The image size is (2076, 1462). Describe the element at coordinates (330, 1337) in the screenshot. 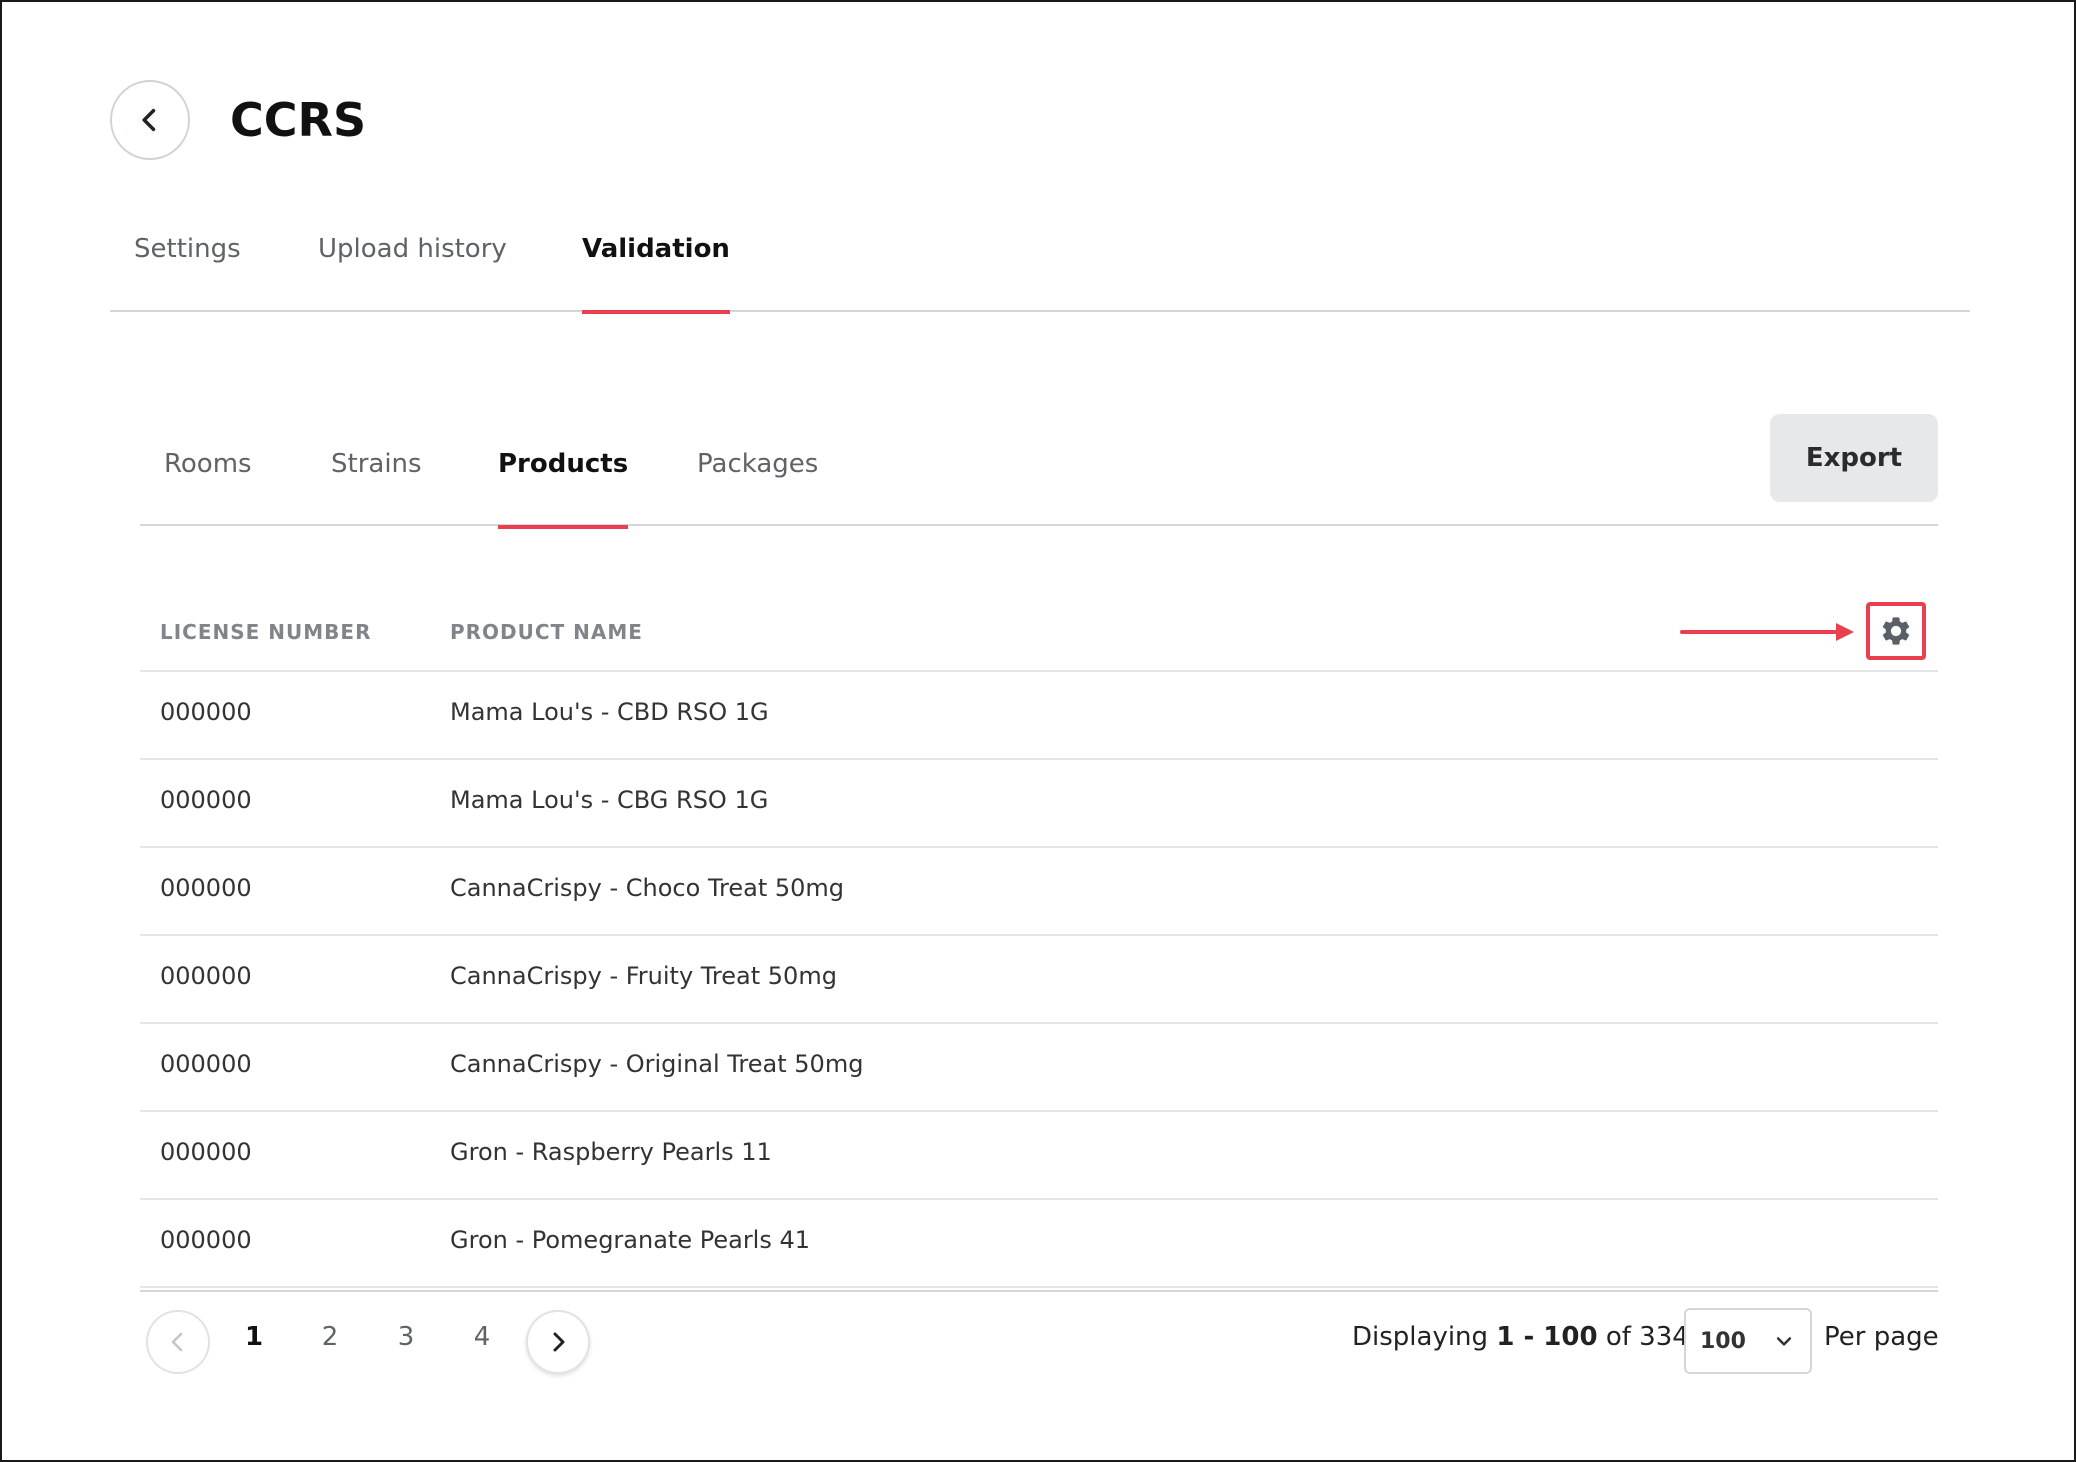

I see `page-2-button: 2` at that location.